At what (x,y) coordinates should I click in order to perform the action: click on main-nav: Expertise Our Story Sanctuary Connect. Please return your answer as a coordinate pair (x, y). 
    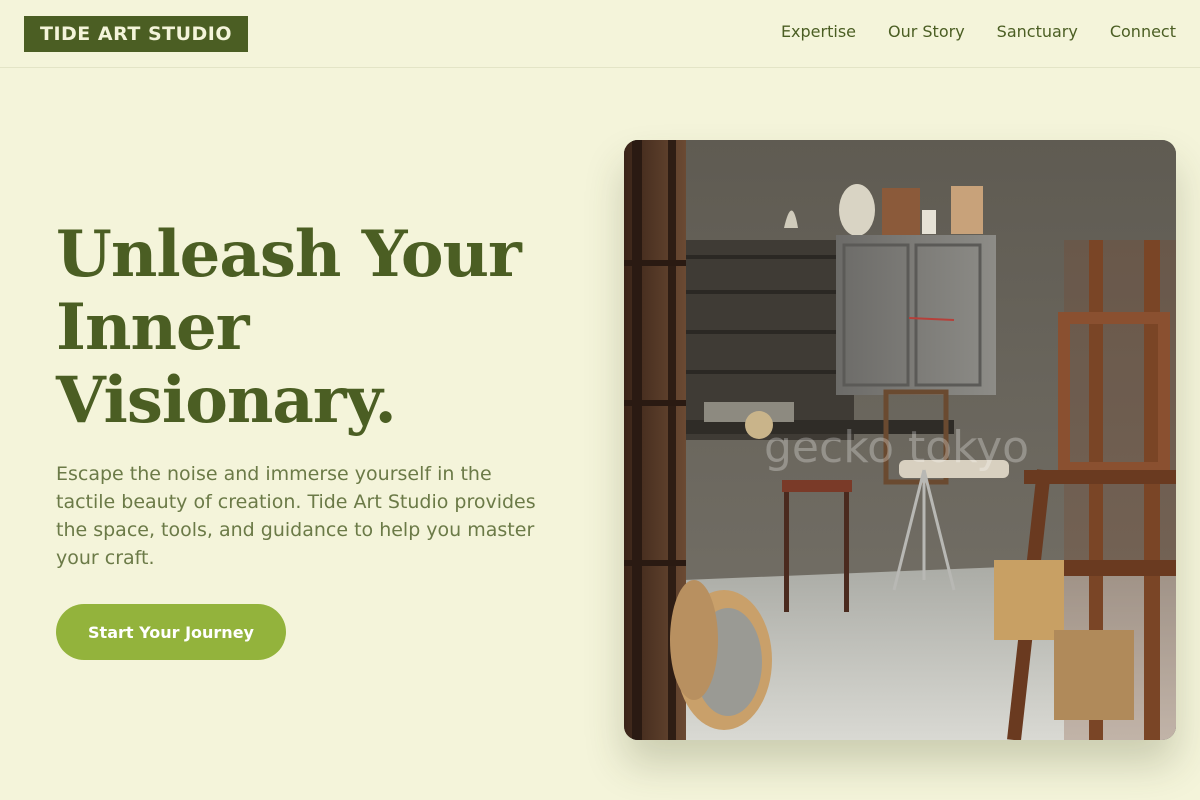
    Looking at the image, I should click on (978, 32).